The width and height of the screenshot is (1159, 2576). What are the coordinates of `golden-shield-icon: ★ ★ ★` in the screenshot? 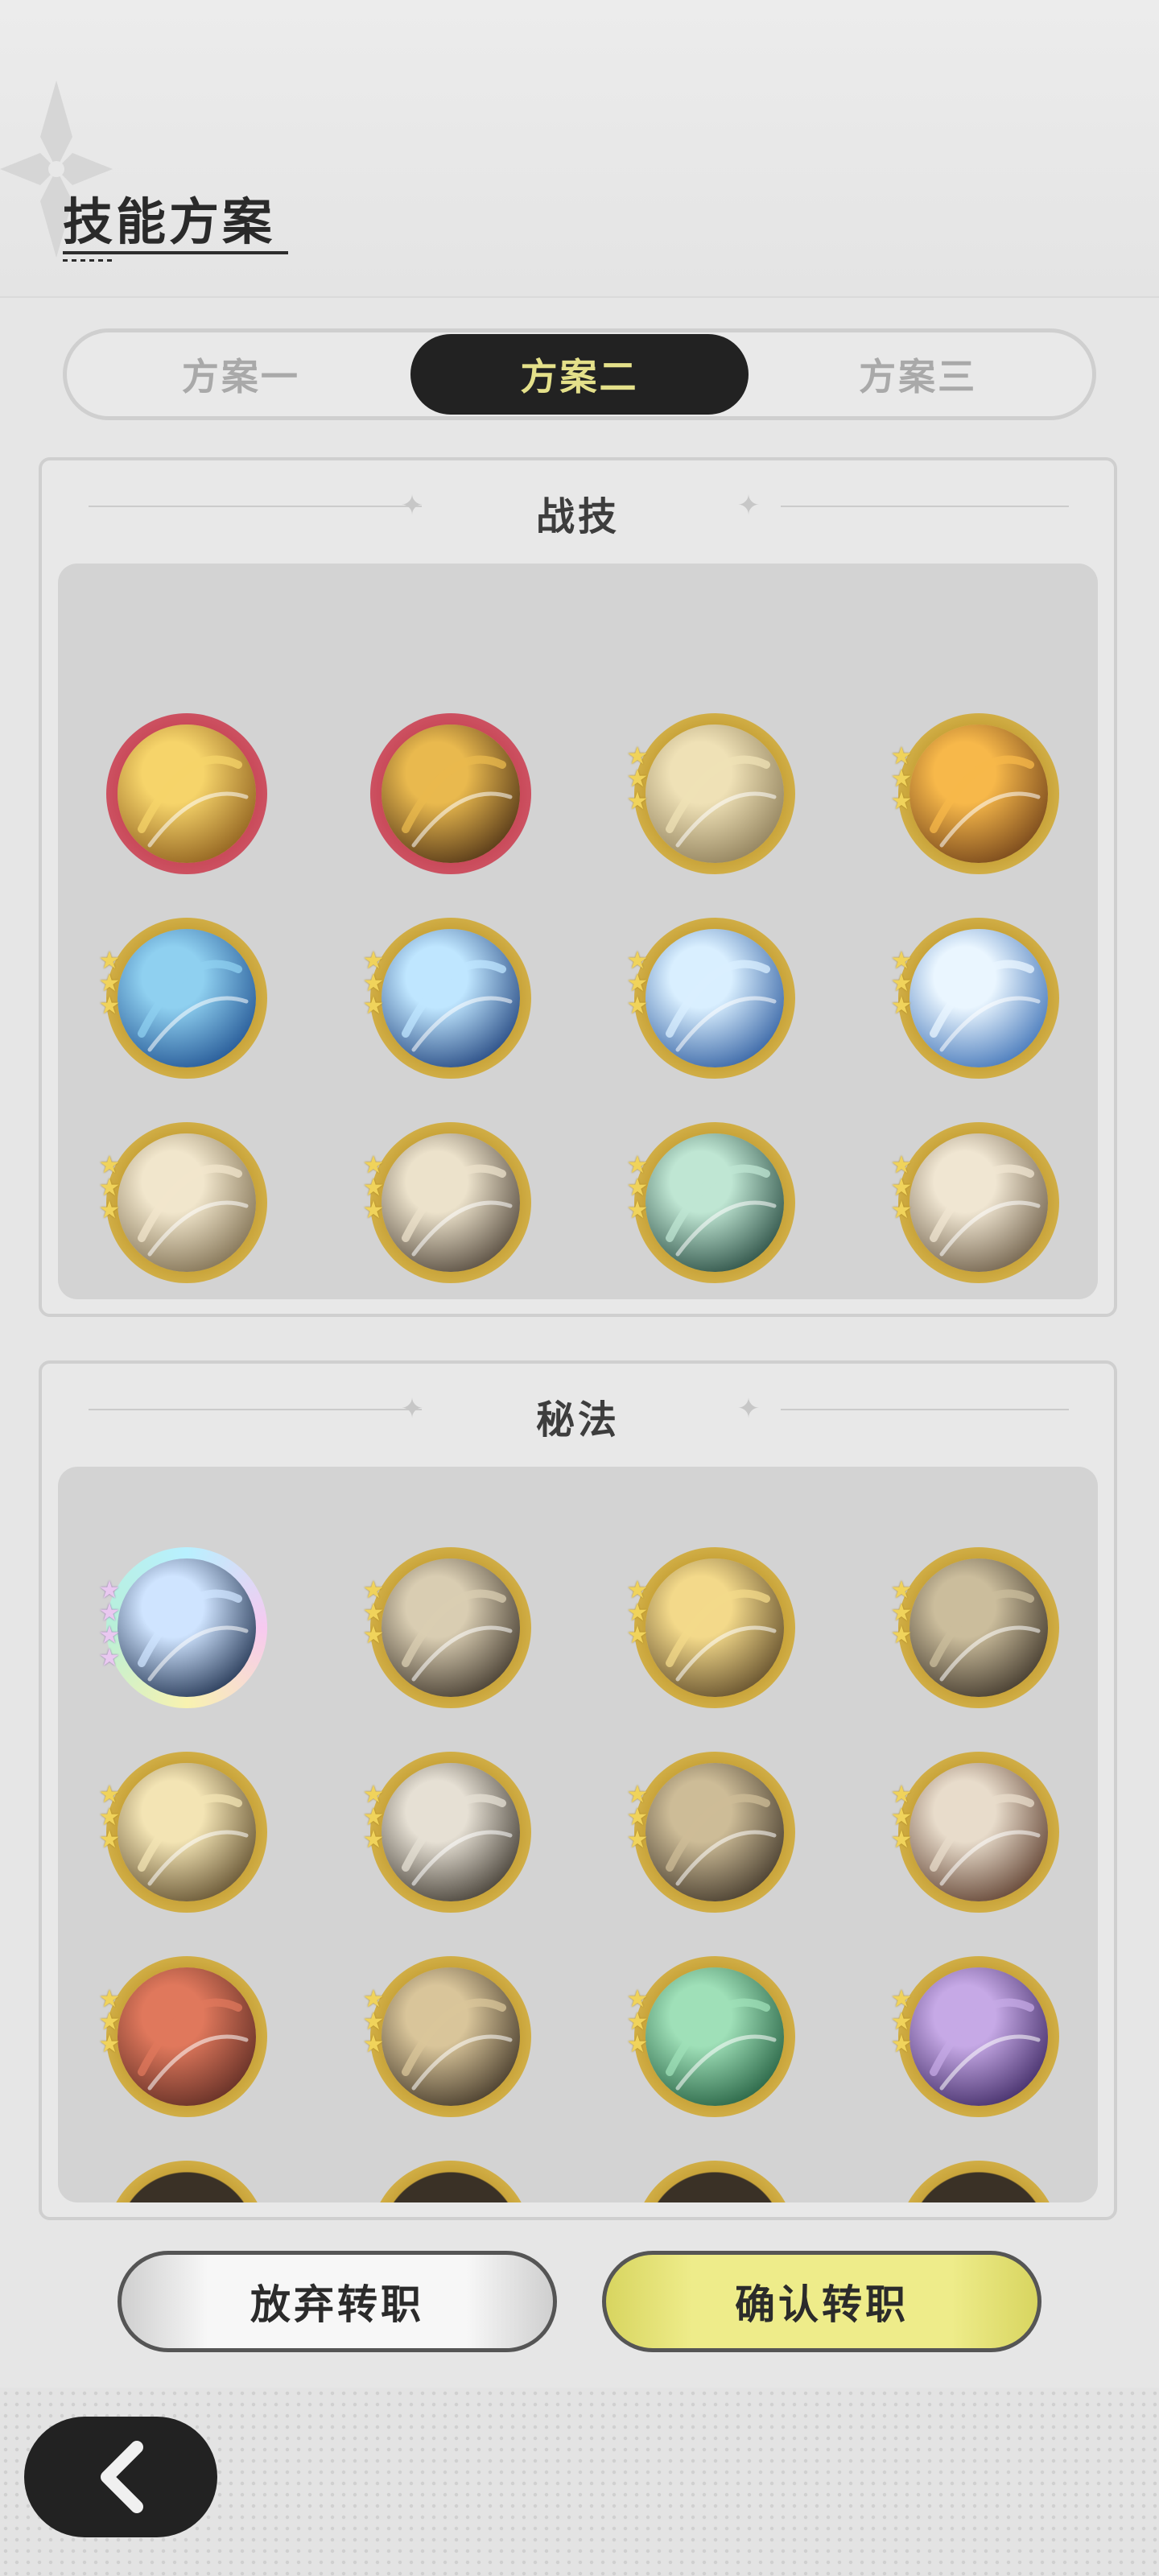 It's located at (183, 1832).